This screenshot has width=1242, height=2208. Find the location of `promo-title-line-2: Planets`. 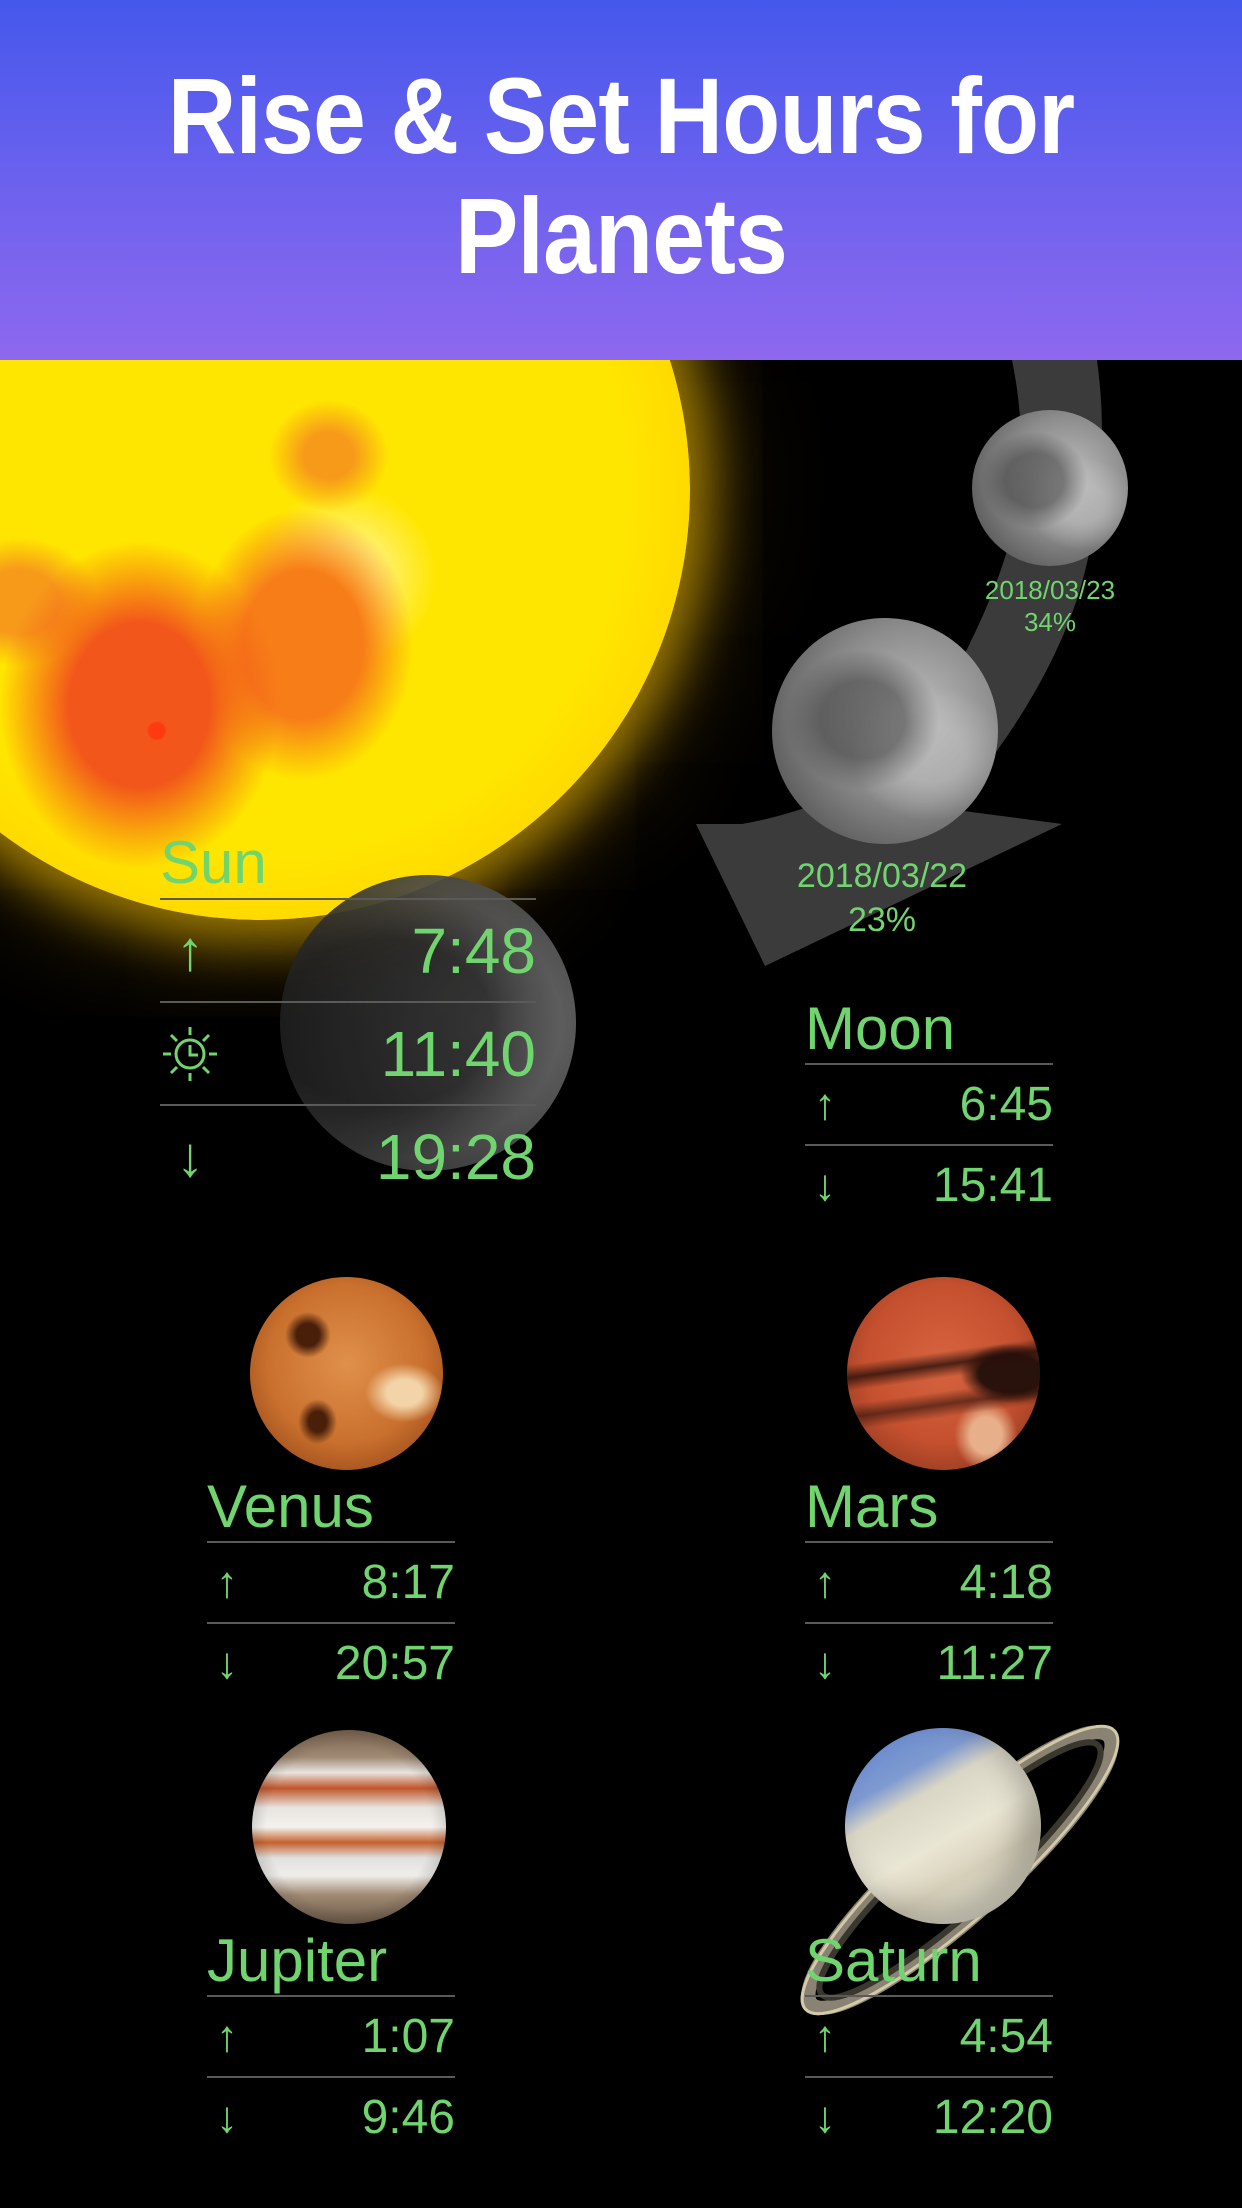

promo-title-line-2: Planets is located at coordinates (621, 235).